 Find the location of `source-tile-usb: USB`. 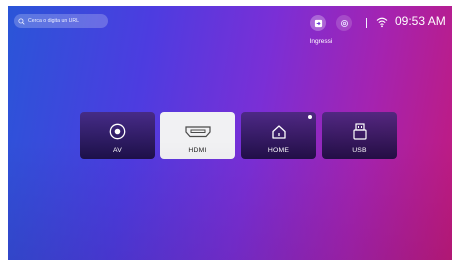

source-tile-usb: USB is located at coordinates (359, 135).